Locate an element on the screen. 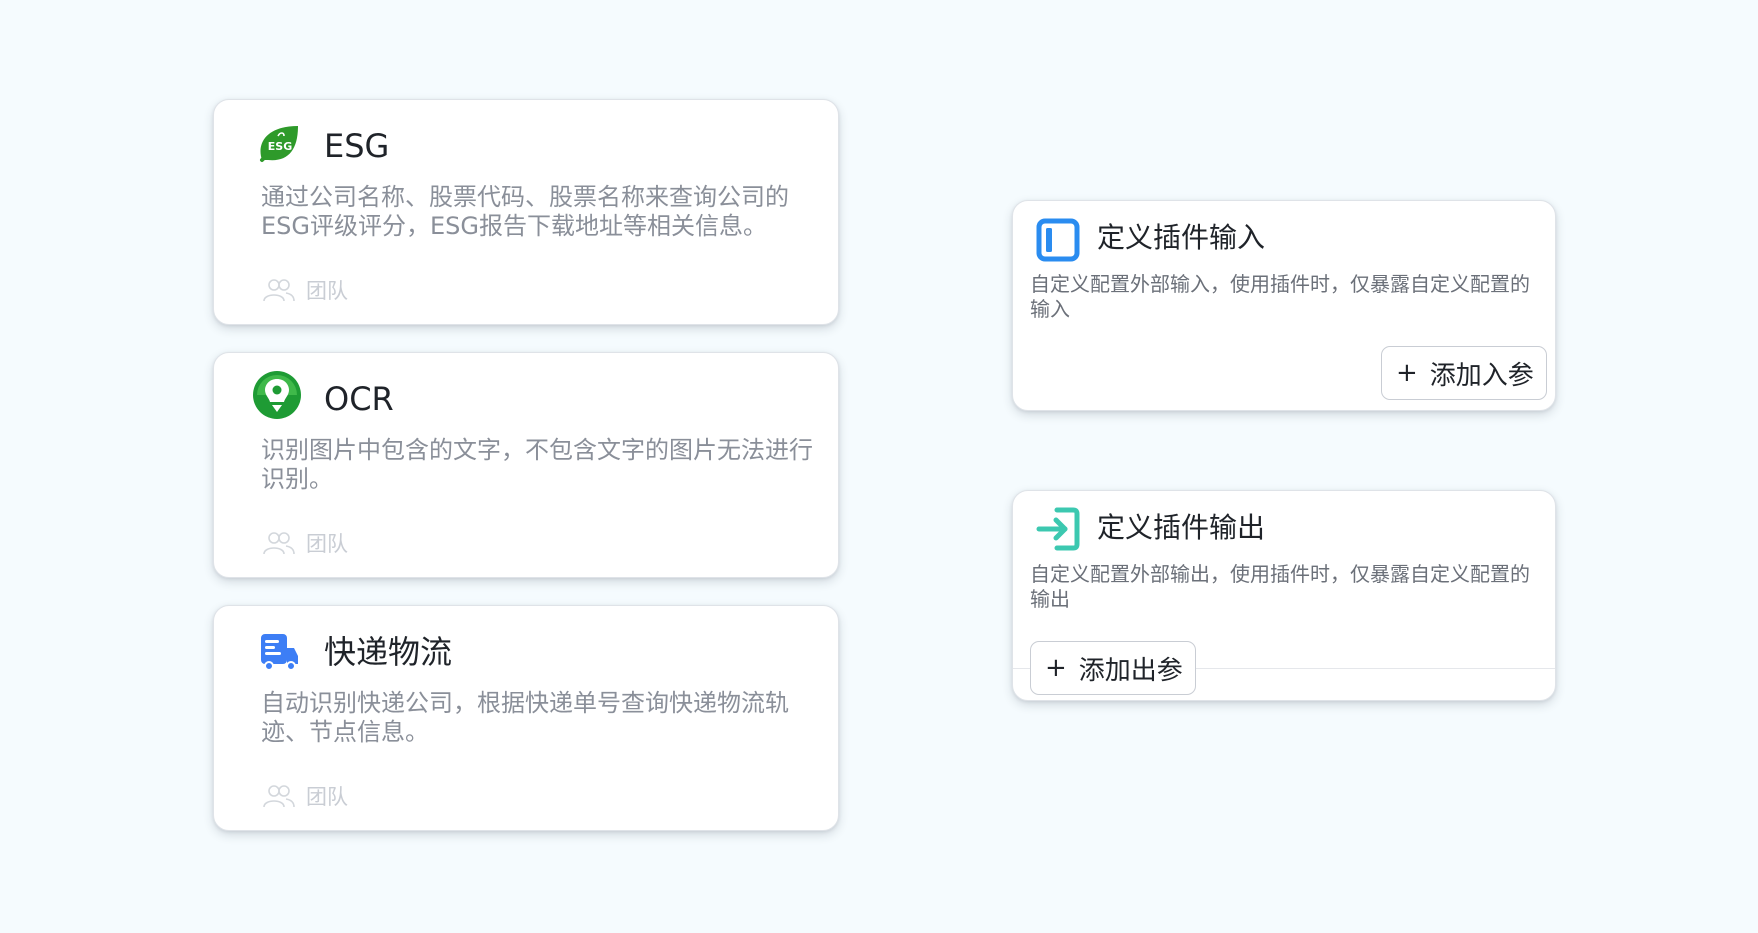  svg-text: ESG is located at coordinates (280, 146).